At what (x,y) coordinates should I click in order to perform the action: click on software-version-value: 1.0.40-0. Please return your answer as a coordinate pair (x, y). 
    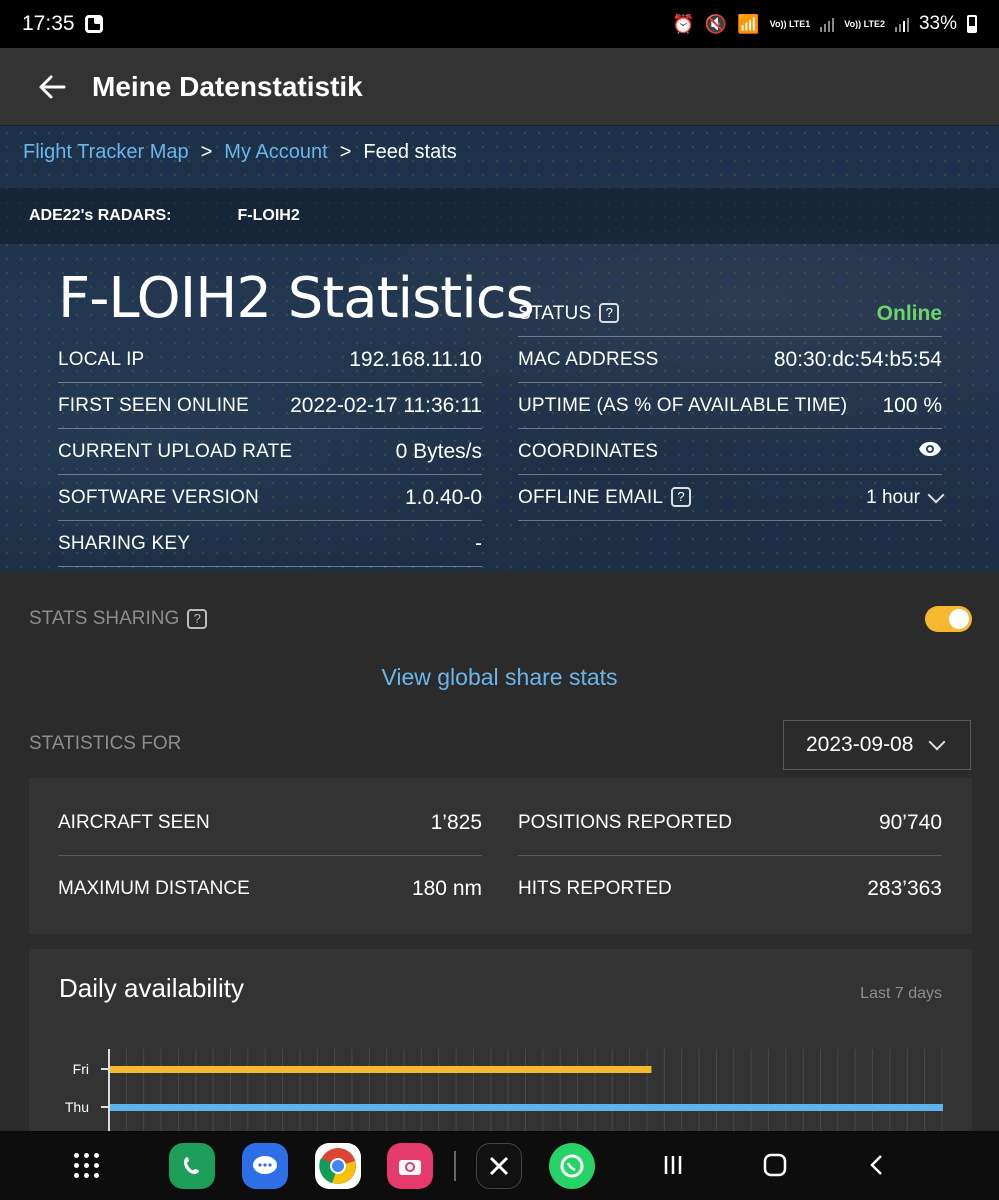
    Looking at the image, I should click on (443, 497).